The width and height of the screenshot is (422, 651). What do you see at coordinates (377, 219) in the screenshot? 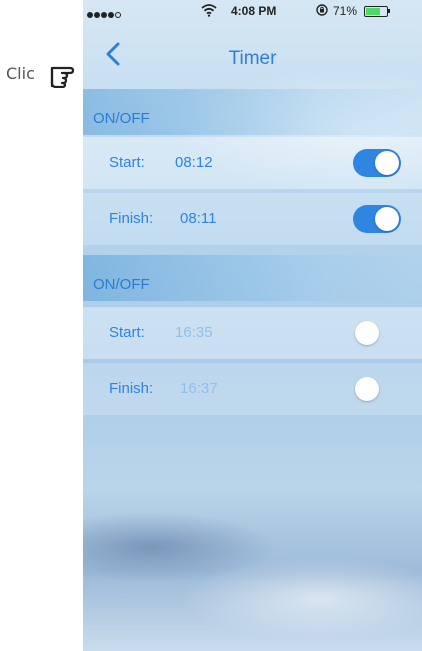
I see `timer-1-finish-toggle` at bounding box center [377, 219].